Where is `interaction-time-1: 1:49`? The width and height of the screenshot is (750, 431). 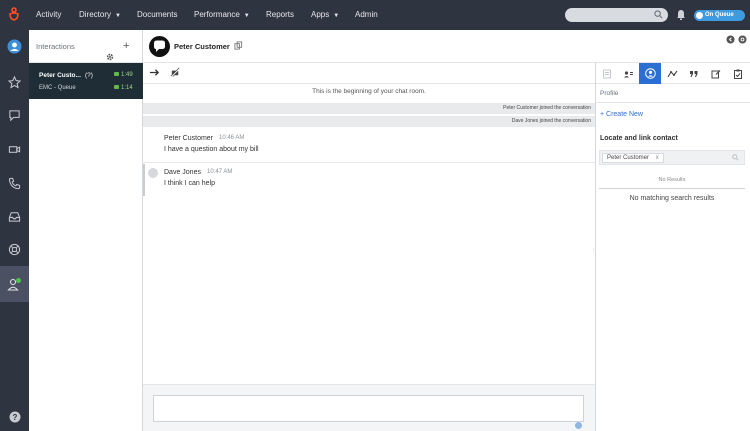 interaction-time-1: 1:49 is located at coordinates (127, 75).